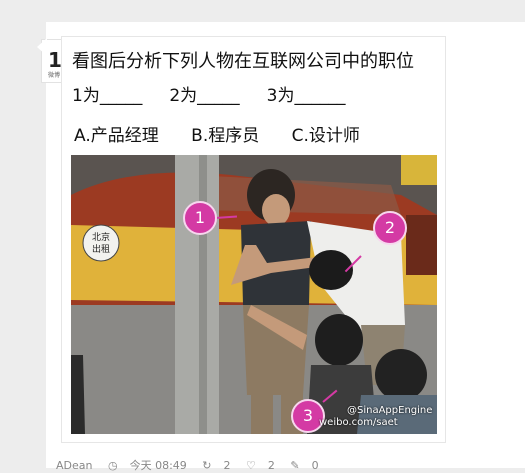  Describe the element at coordinates (251, 465) in the screenshot. I see `like-icon: ♡` at that location.